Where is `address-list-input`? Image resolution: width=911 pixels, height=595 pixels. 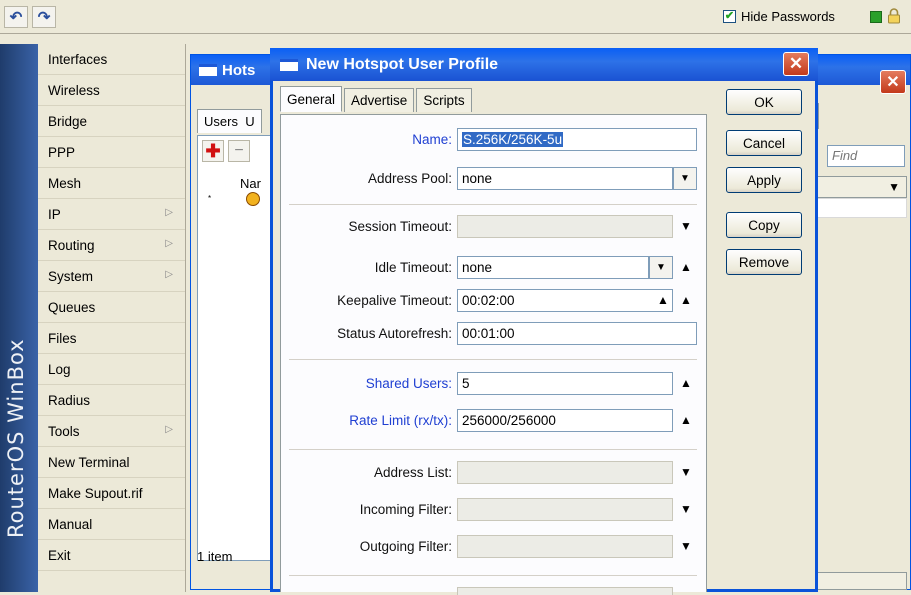
address-list-input is located at coordinates (565, 472).